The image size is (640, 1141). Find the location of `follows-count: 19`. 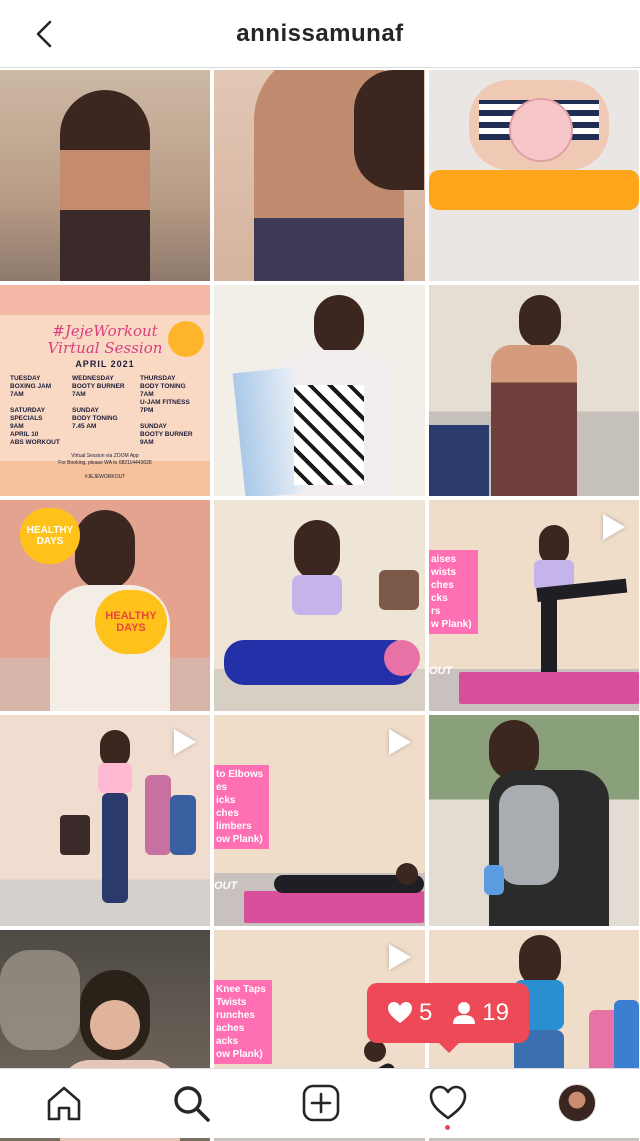

follows-count: 19 is located at coordinates (495, 1012).